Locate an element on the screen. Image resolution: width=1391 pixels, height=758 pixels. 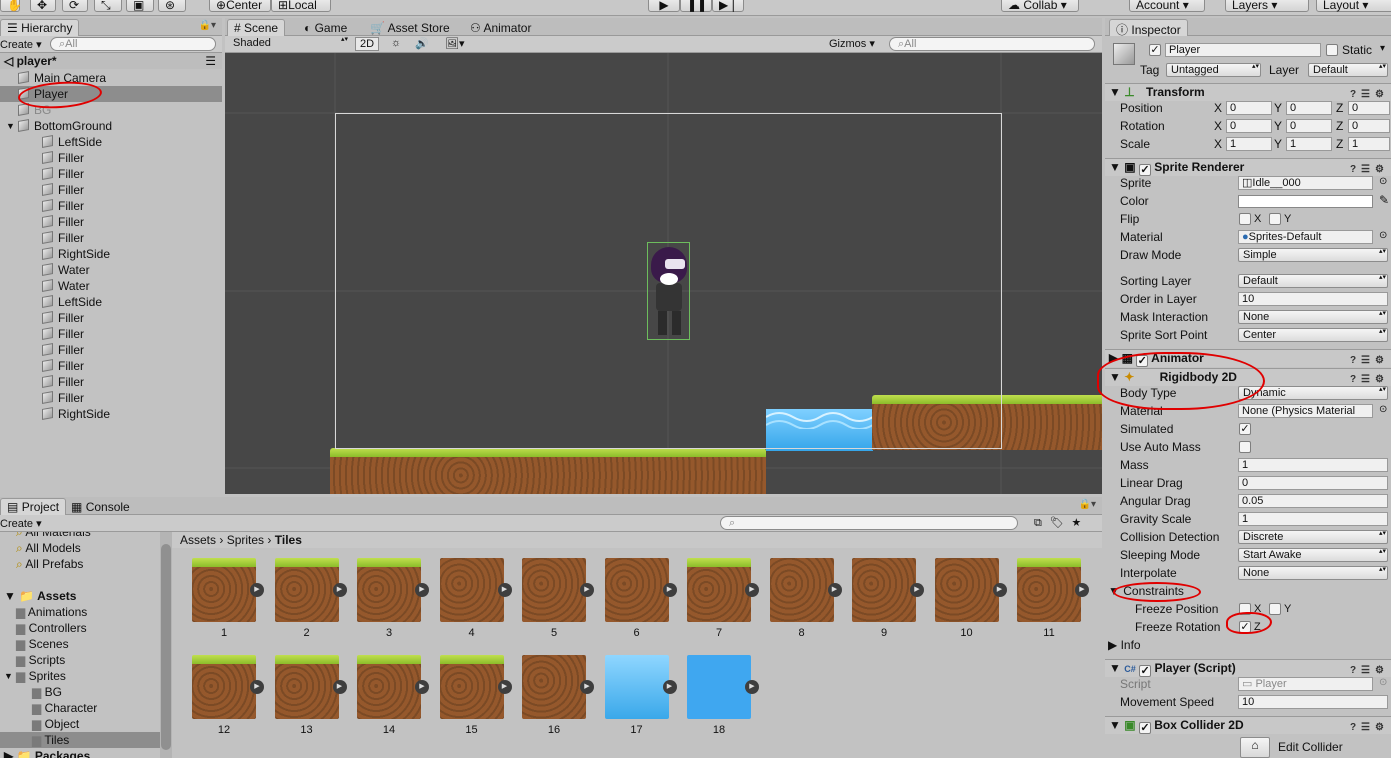
hand-tool-icon: ✋ is located at coordinates (11, 6).